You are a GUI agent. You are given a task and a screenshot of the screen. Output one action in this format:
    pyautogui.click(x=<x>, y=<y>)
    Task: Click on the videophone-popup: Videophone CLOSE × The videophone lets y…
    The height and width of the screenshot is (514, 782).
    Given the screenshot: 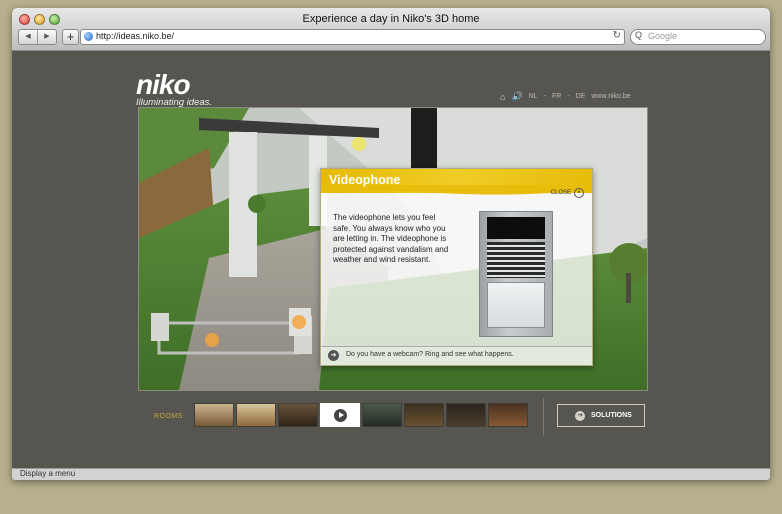 What is the action you would take?
    pyautogui.click(x=456, y=267)
    